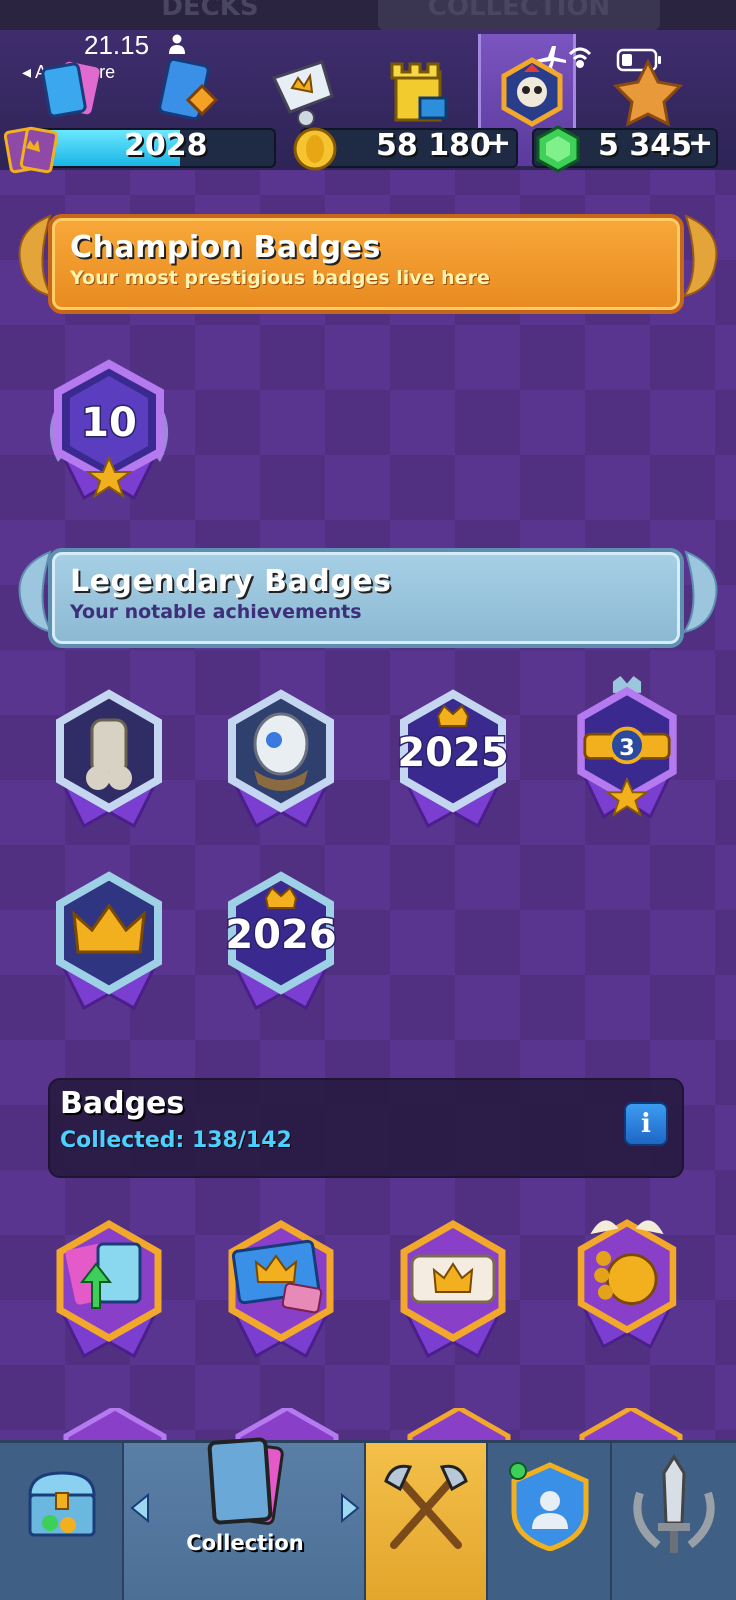 This screenshot has height=1600, width=736. Describe the element at coordinates (580, 57) in the screenshot. I see `wifi-icon` at that location.